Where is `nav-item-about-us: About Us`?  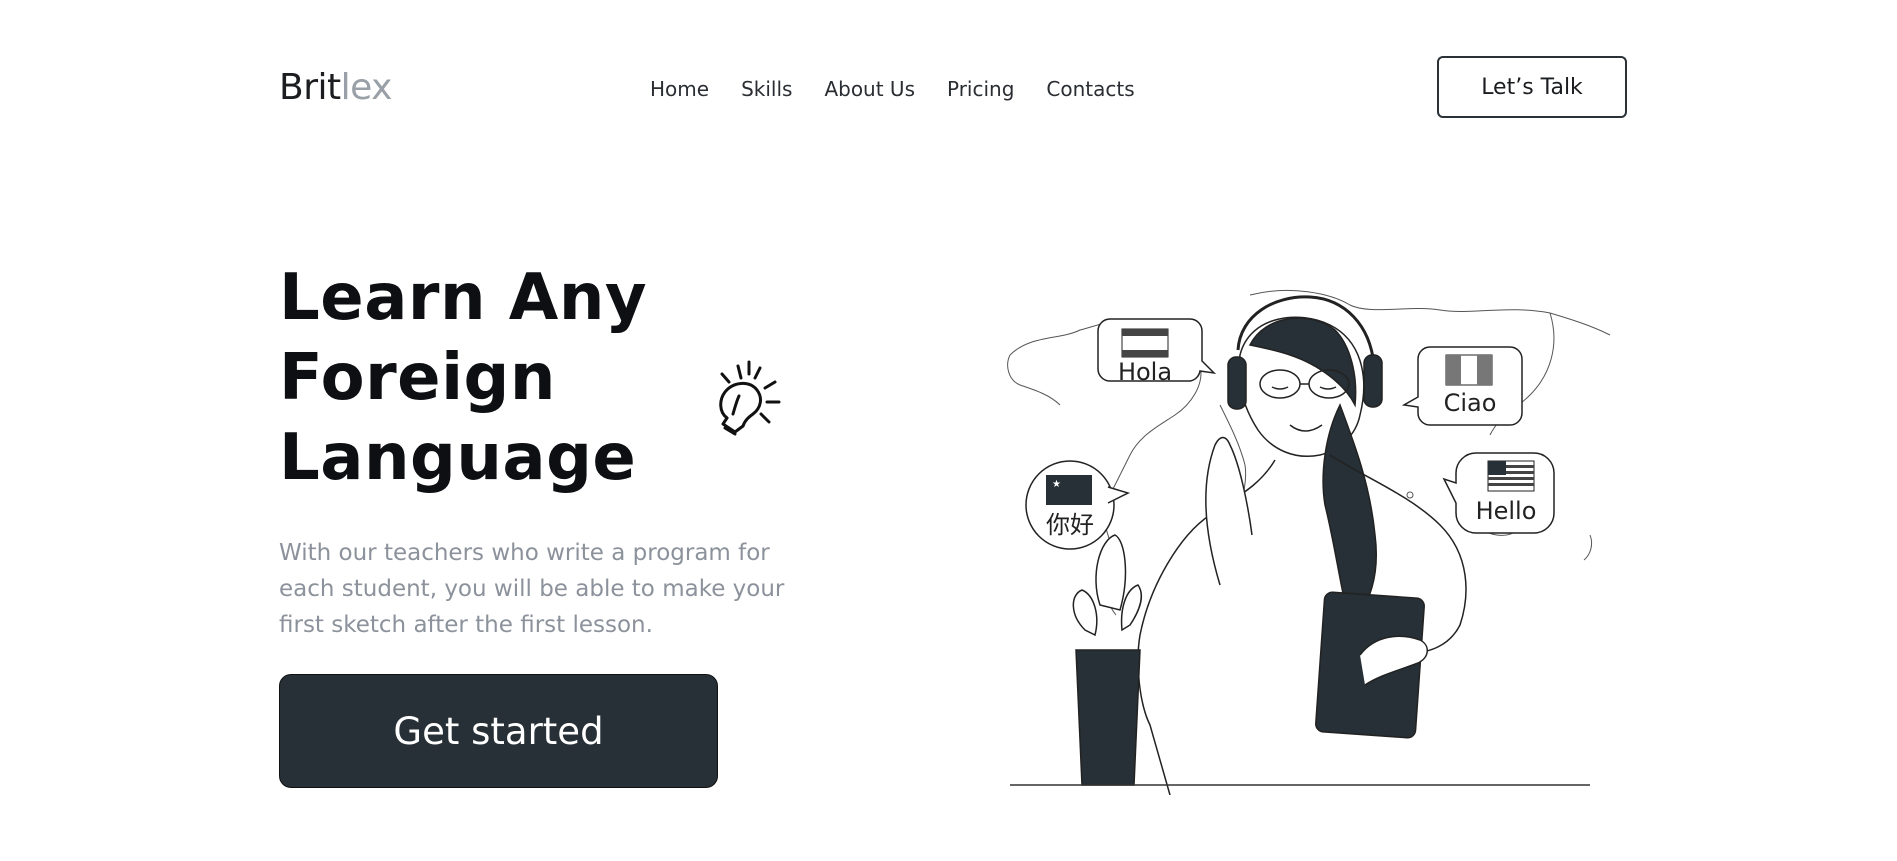 nav-item-about-us: About Us is located at coordinates (869, 89).